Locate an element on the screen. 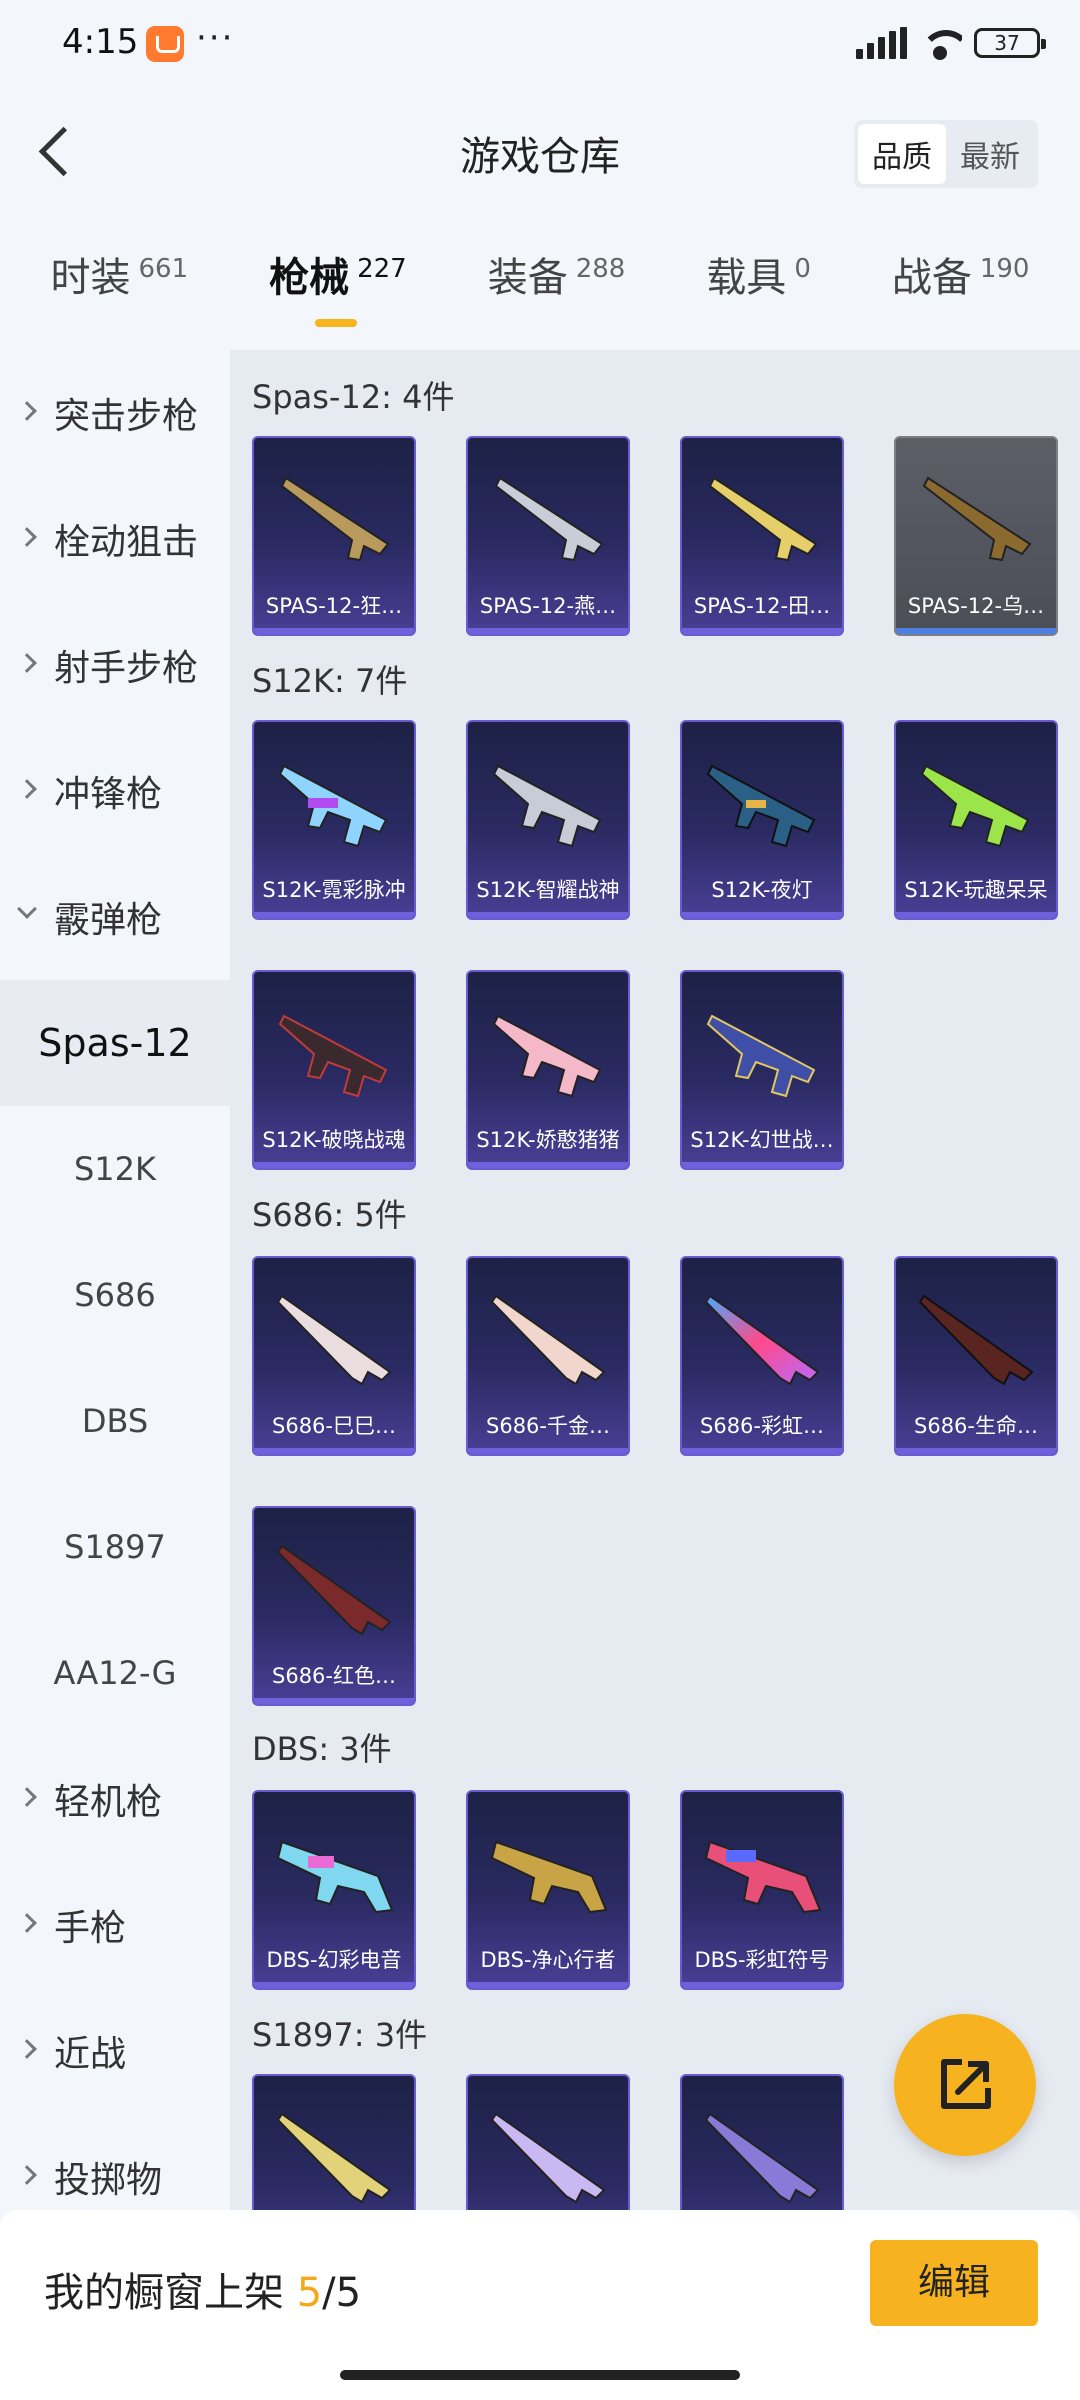  sidebar-item-smg: 冲锋枪 is located at coordinates (115, 791).